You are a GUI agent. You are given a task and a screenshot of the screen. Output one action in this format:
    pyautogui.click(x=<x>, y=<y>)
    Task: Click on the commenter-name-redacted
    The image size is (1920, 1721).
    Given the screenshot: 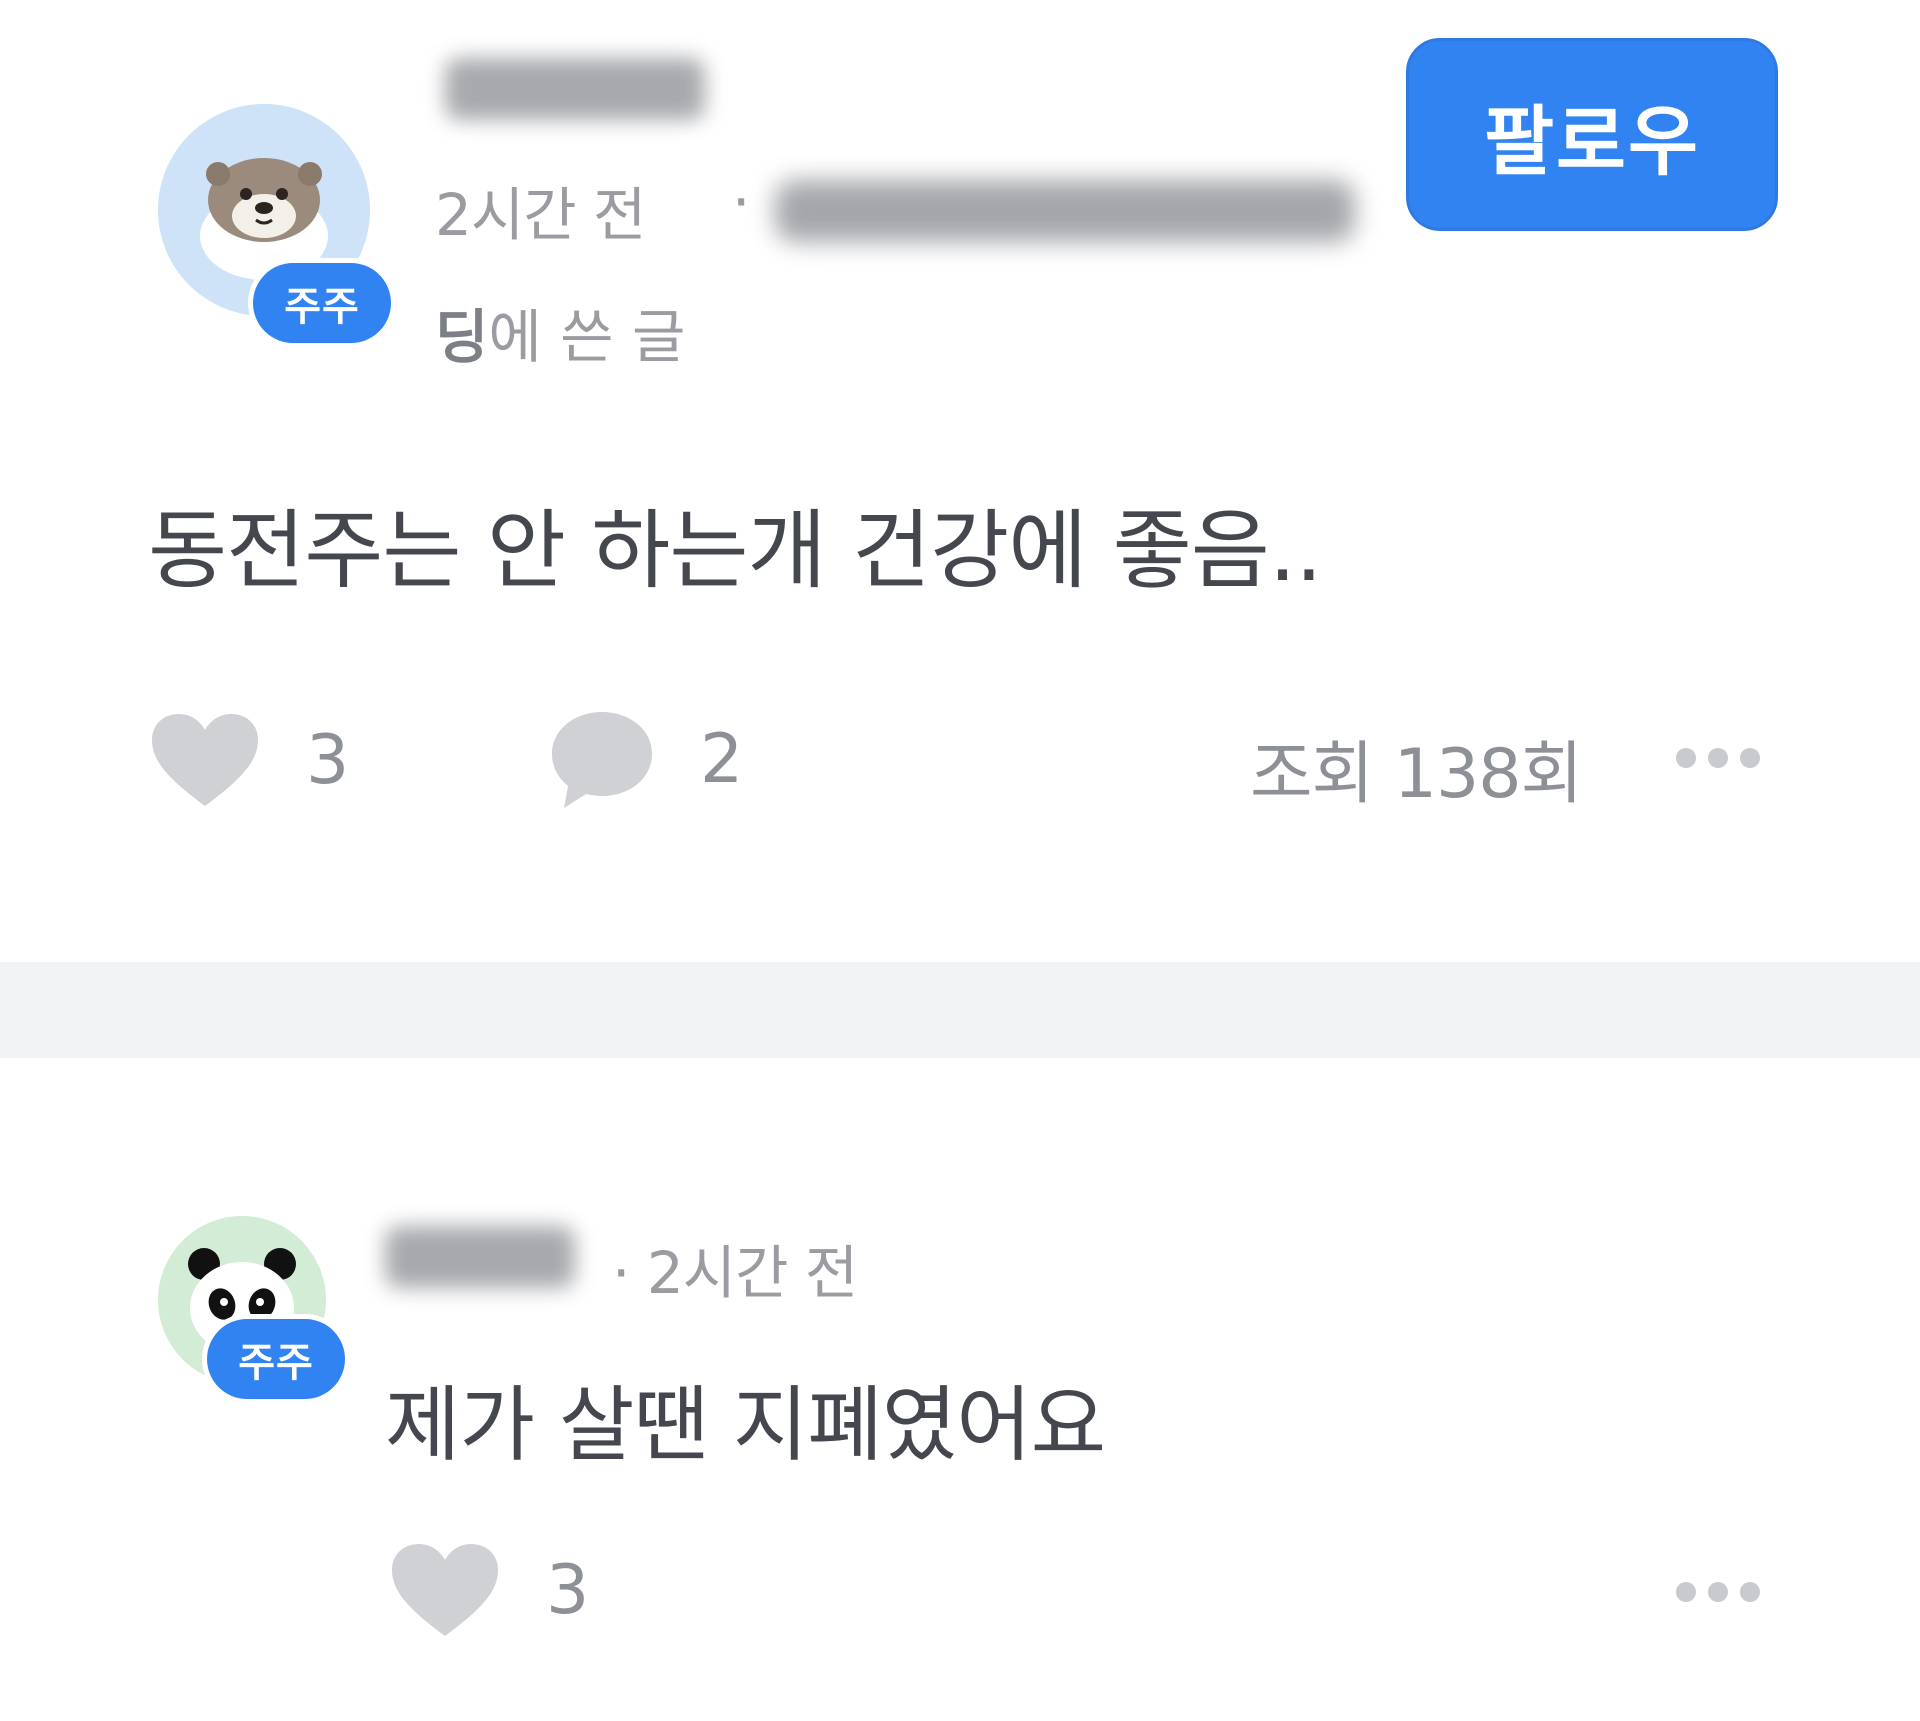 What is the action you would take?
    pyautogui.click(x=480, y=1257)
    